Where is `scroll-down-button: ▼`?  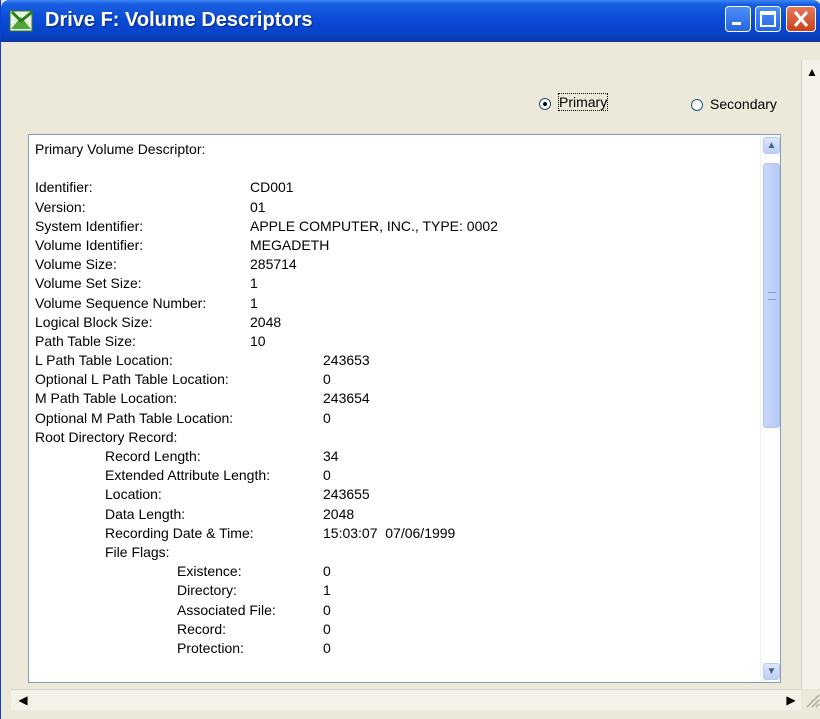
scroll-down-button: ▼ is located at coordinates (771, 671).